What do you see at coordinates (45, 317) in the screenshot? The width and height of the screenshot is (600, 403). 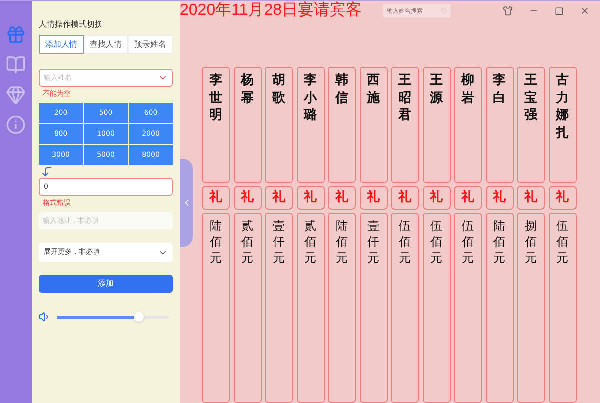 I see `volume-icon` at bounding box center [45, 317].